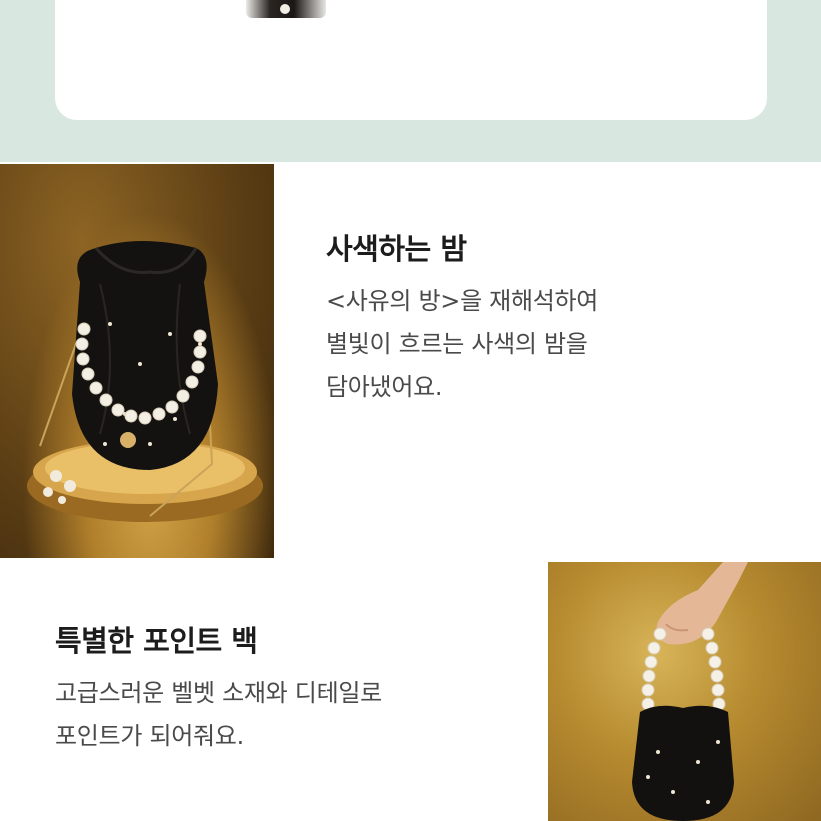  What do you see at coordinates (149, 736) in the screenshot?
I see `description-line: 포인트가 되어줘요.` at bounding box center [149, 736].